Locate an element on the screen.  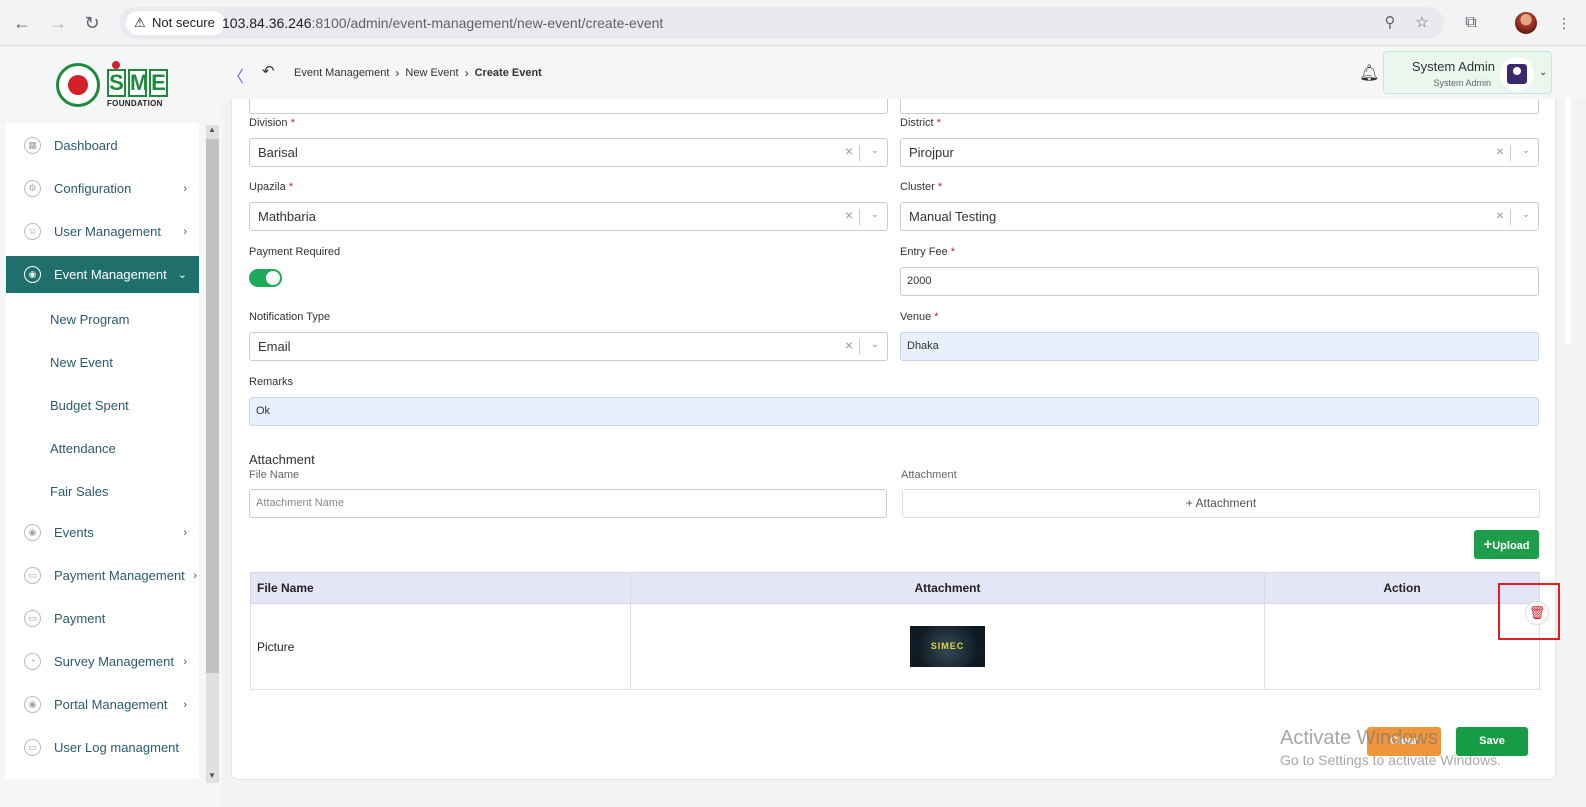
notification-type-value: Email is located at coordinates (274, 346).